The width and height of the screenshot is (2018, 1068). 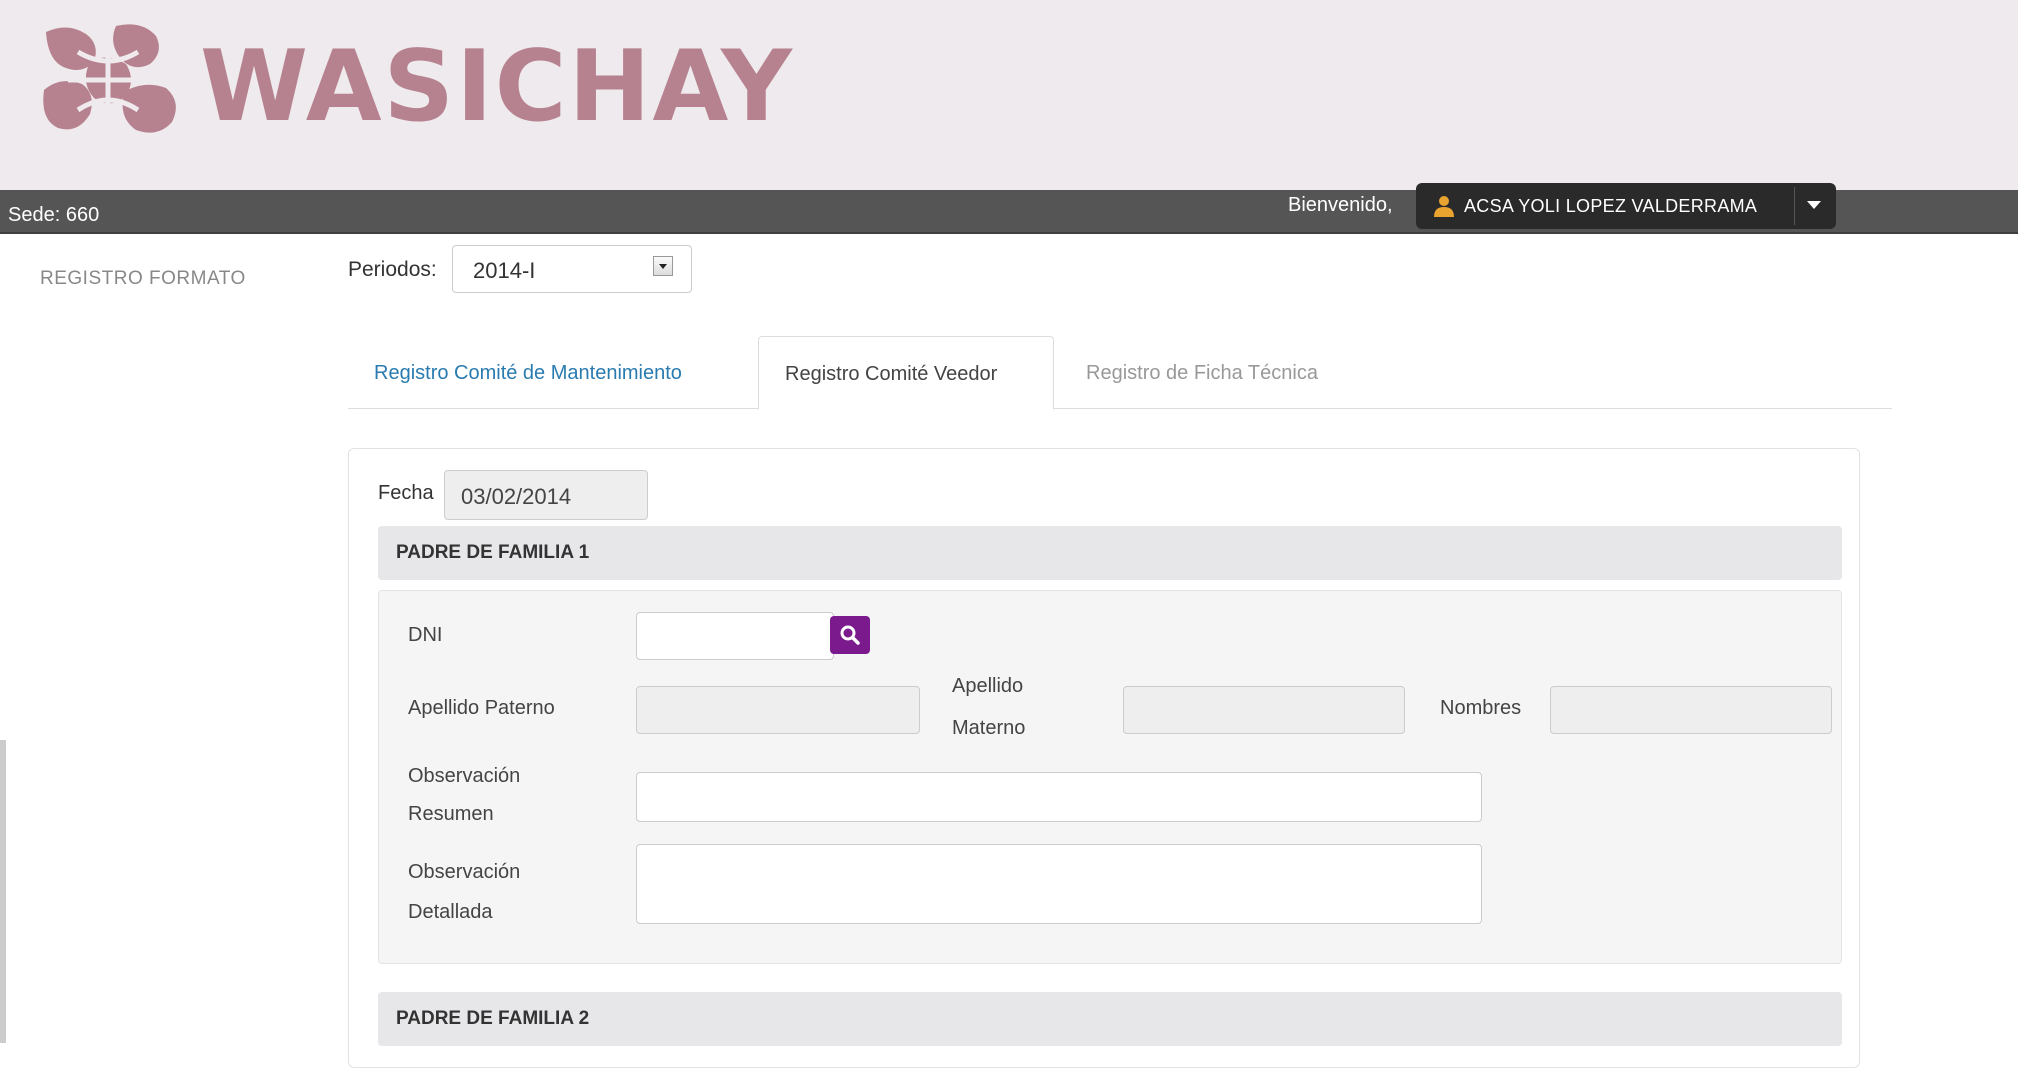 What do you see at coordinates (528, 373) in the screenshot?
I see `tab-label: Registro Comité de Mantenimiento` at bounding box center [528, 373].